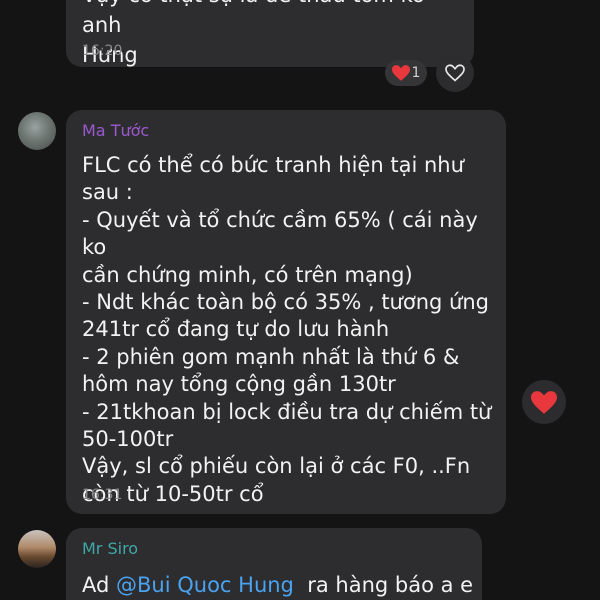 The height and width of the screenshot is (600, 600). I want to click on heart-outline-icon, so click(455, 73).